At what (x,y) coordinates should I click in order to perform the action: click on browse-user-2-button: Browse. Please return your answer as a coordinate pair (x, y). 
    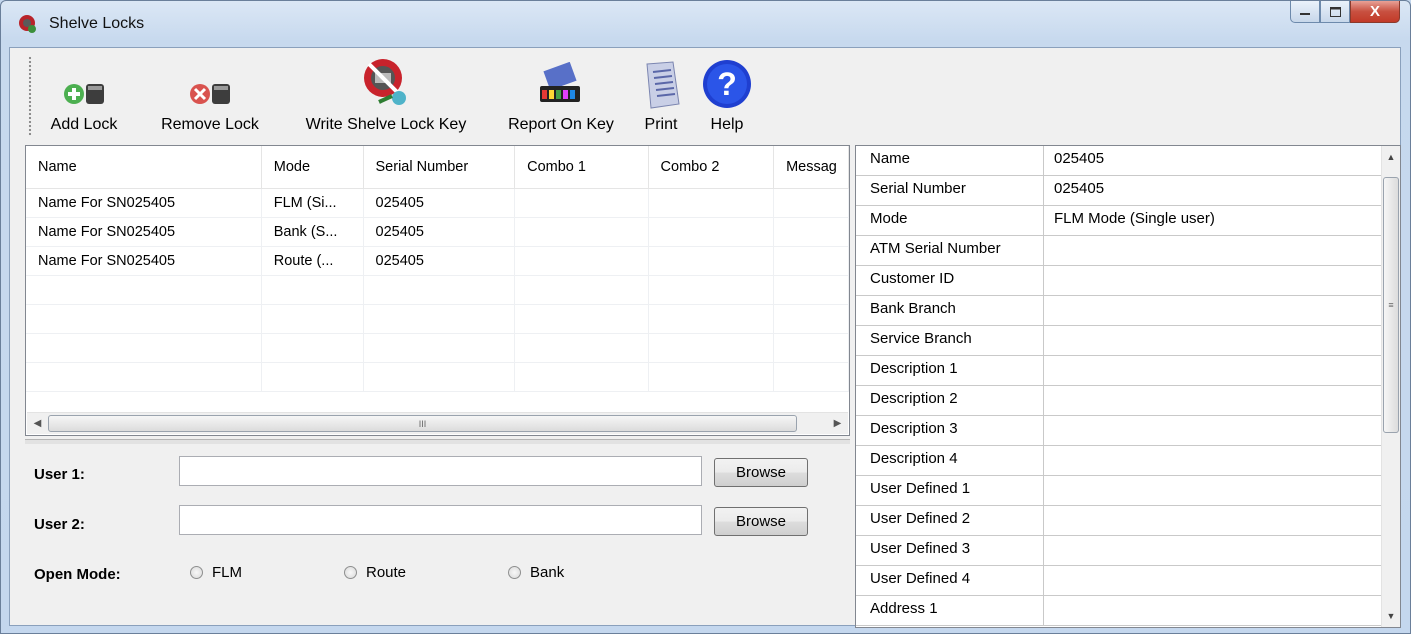
    Looking at the image, I should click on (761, 521).